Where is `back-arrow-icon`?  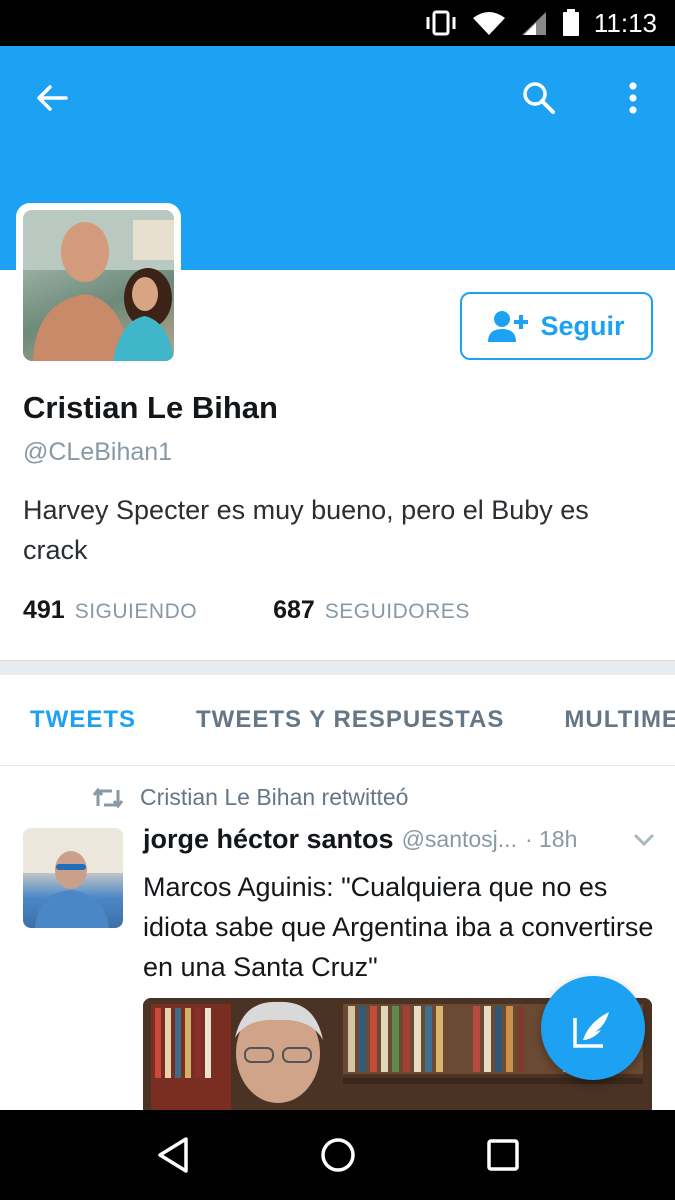 back-arrow-icon is located at coordinates (52, 98).